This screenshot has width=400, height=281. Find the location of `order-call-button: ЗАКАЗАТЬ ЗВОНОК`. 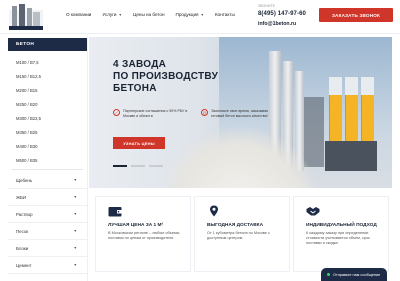

order-call-button: ЗАКАЗАТЬ ЗВОНОК is located at coordinates (356, 15).